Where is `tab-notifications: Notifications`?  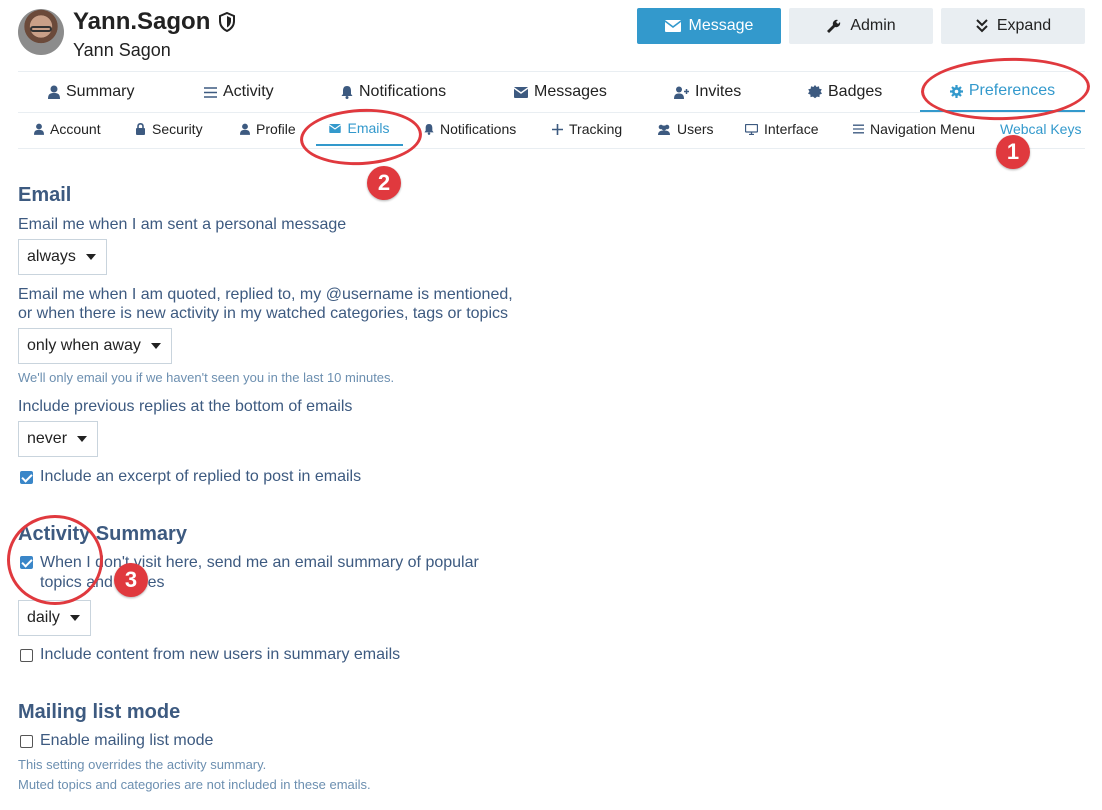 tab-notifications: Notifications is located at coordinates (393, 92).